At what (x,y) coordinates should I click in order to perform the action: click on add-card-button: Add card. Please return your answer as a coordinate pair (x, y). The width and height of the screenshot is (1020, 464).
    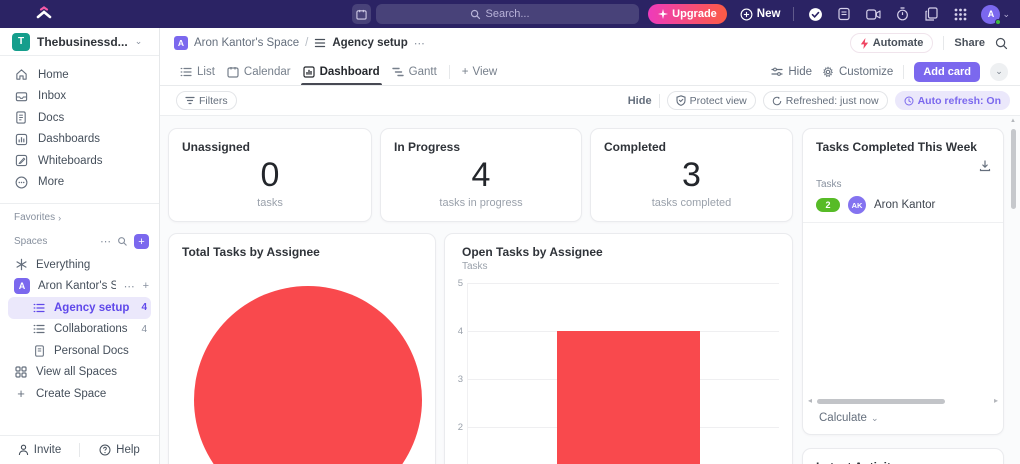
    Looking at the image, I should click on (947, 71).